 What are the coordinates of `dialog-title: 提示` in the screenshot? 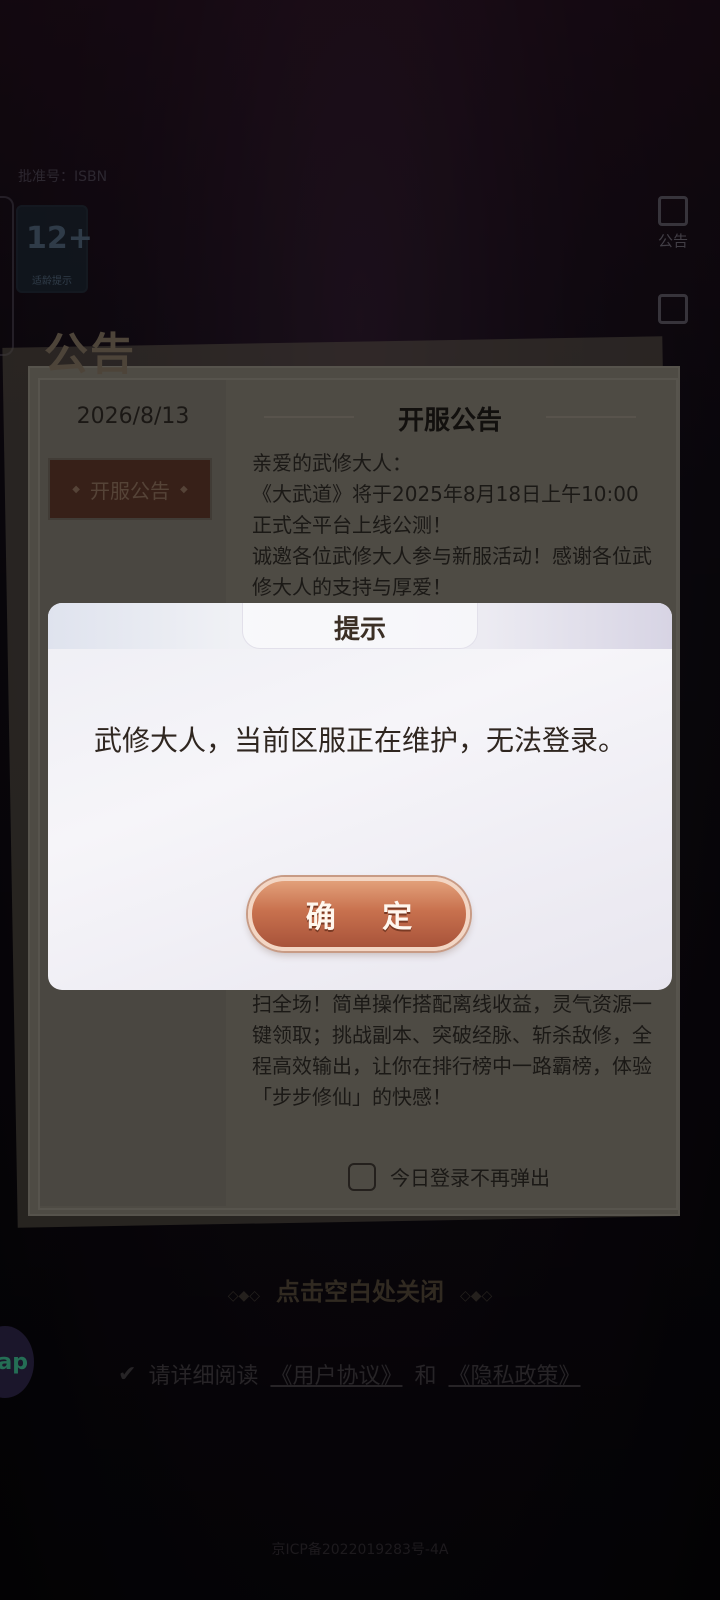 It's located at (359, 630).